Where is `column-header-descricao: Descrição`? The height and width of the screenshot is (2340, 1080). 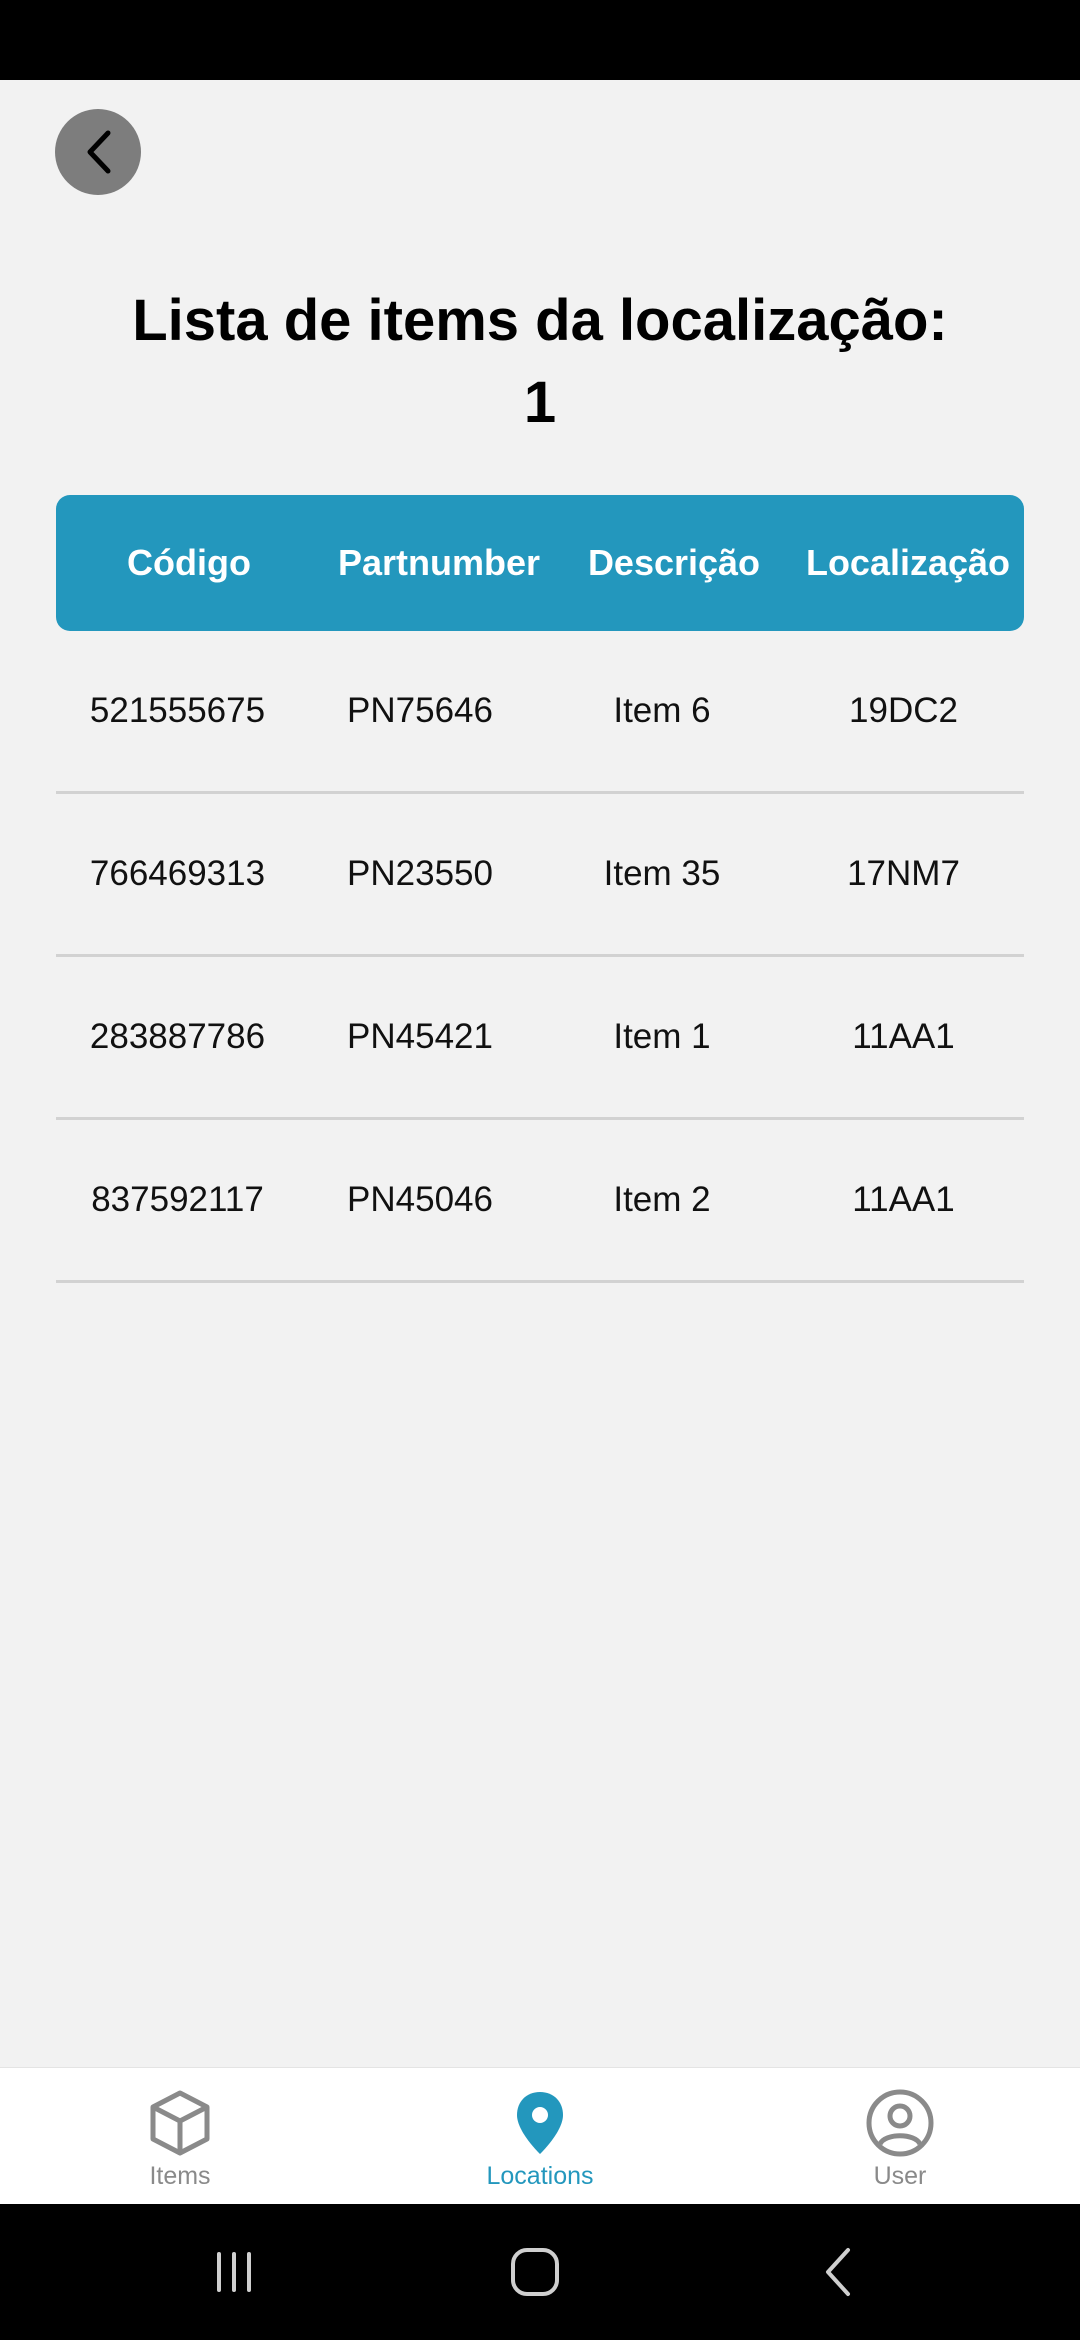 column-header-descricao: Descrição is located at coordinates (674, 563).